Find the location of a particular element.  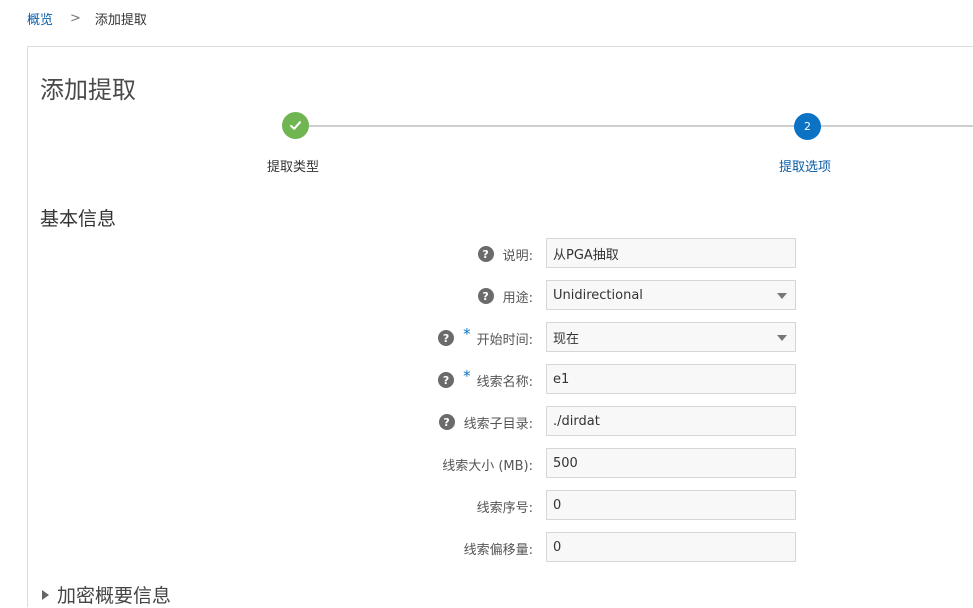

form-row-trail-subdir: ? 线索子目录: is located at coordinates (486, 422).